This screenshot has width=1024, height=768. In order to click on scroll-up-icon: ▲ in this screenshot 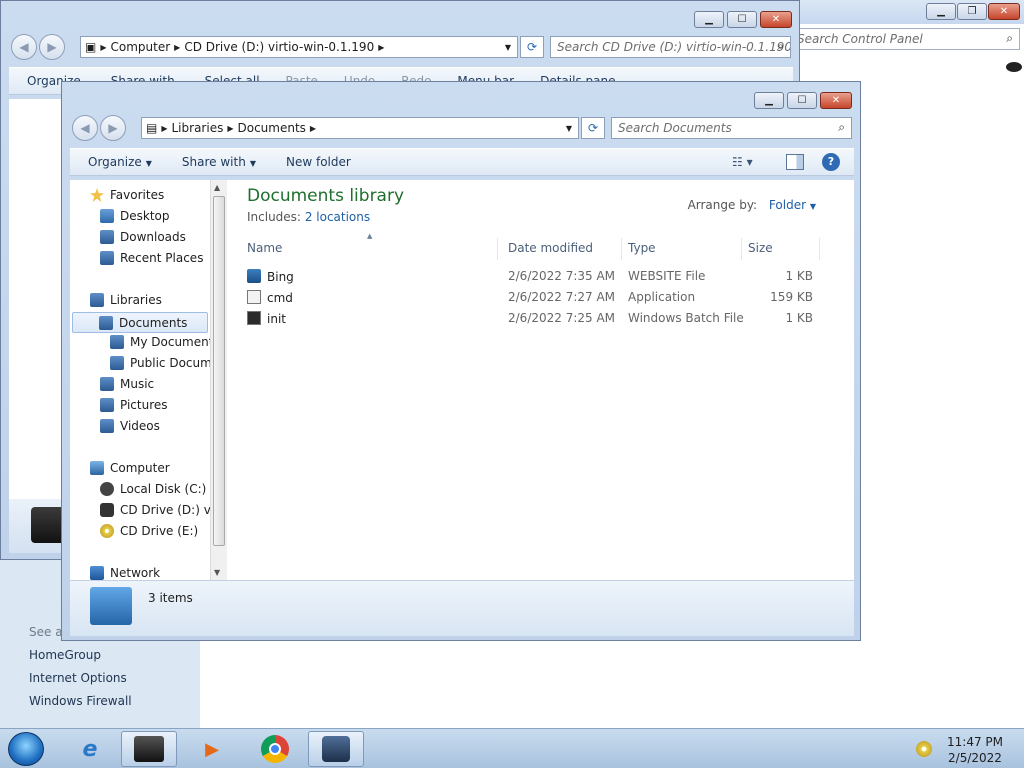, I will do `click(217, 187)`.